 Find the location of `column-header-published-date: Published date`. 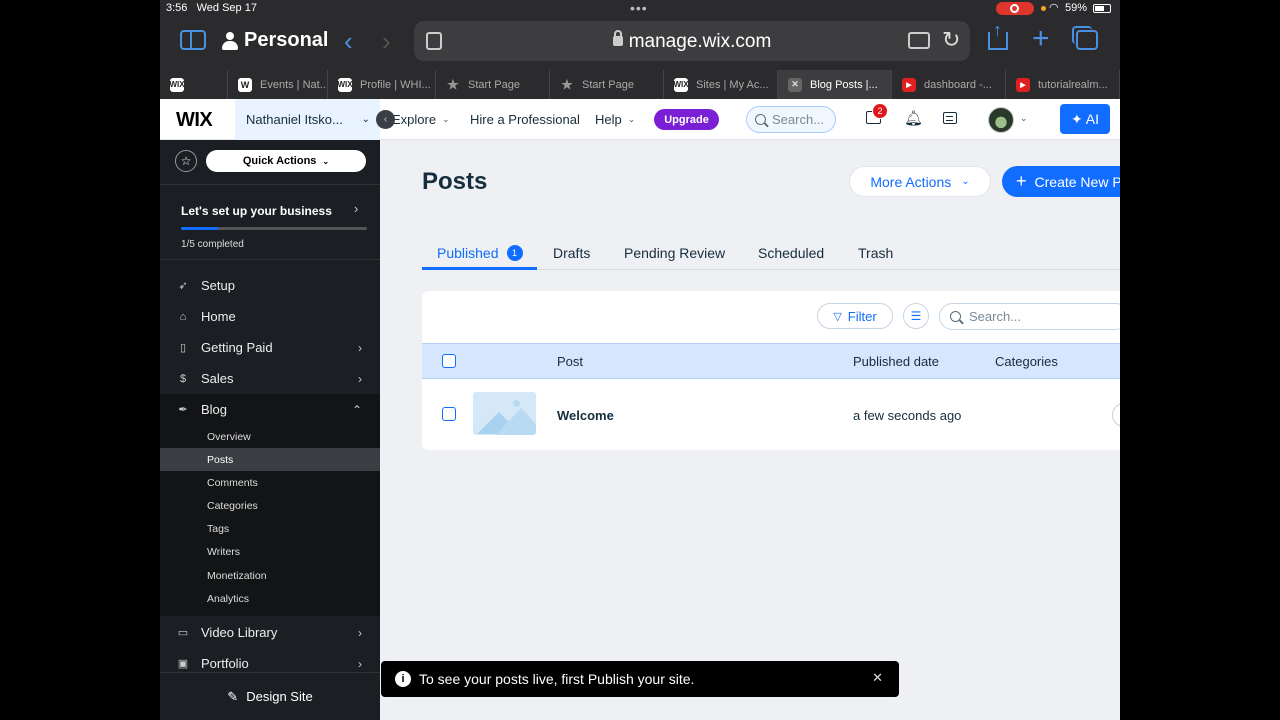

column-header-published-date: Published date is located at coordinates (896, 361).